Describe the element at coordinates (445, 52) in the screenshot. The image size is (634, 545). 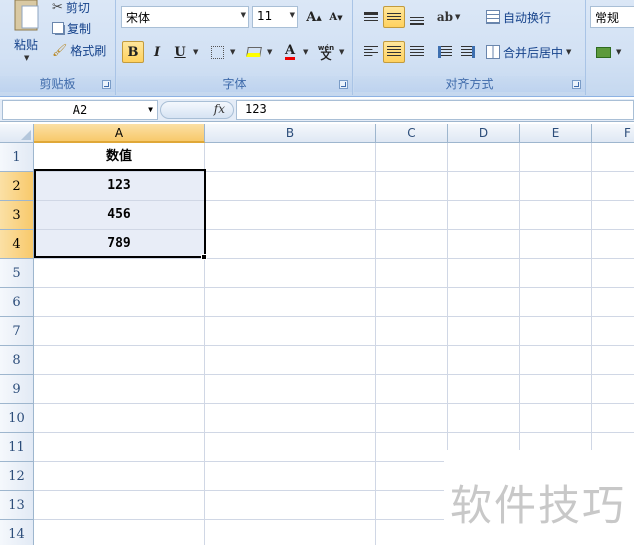
I see `decrease-indent-icon` at that location.